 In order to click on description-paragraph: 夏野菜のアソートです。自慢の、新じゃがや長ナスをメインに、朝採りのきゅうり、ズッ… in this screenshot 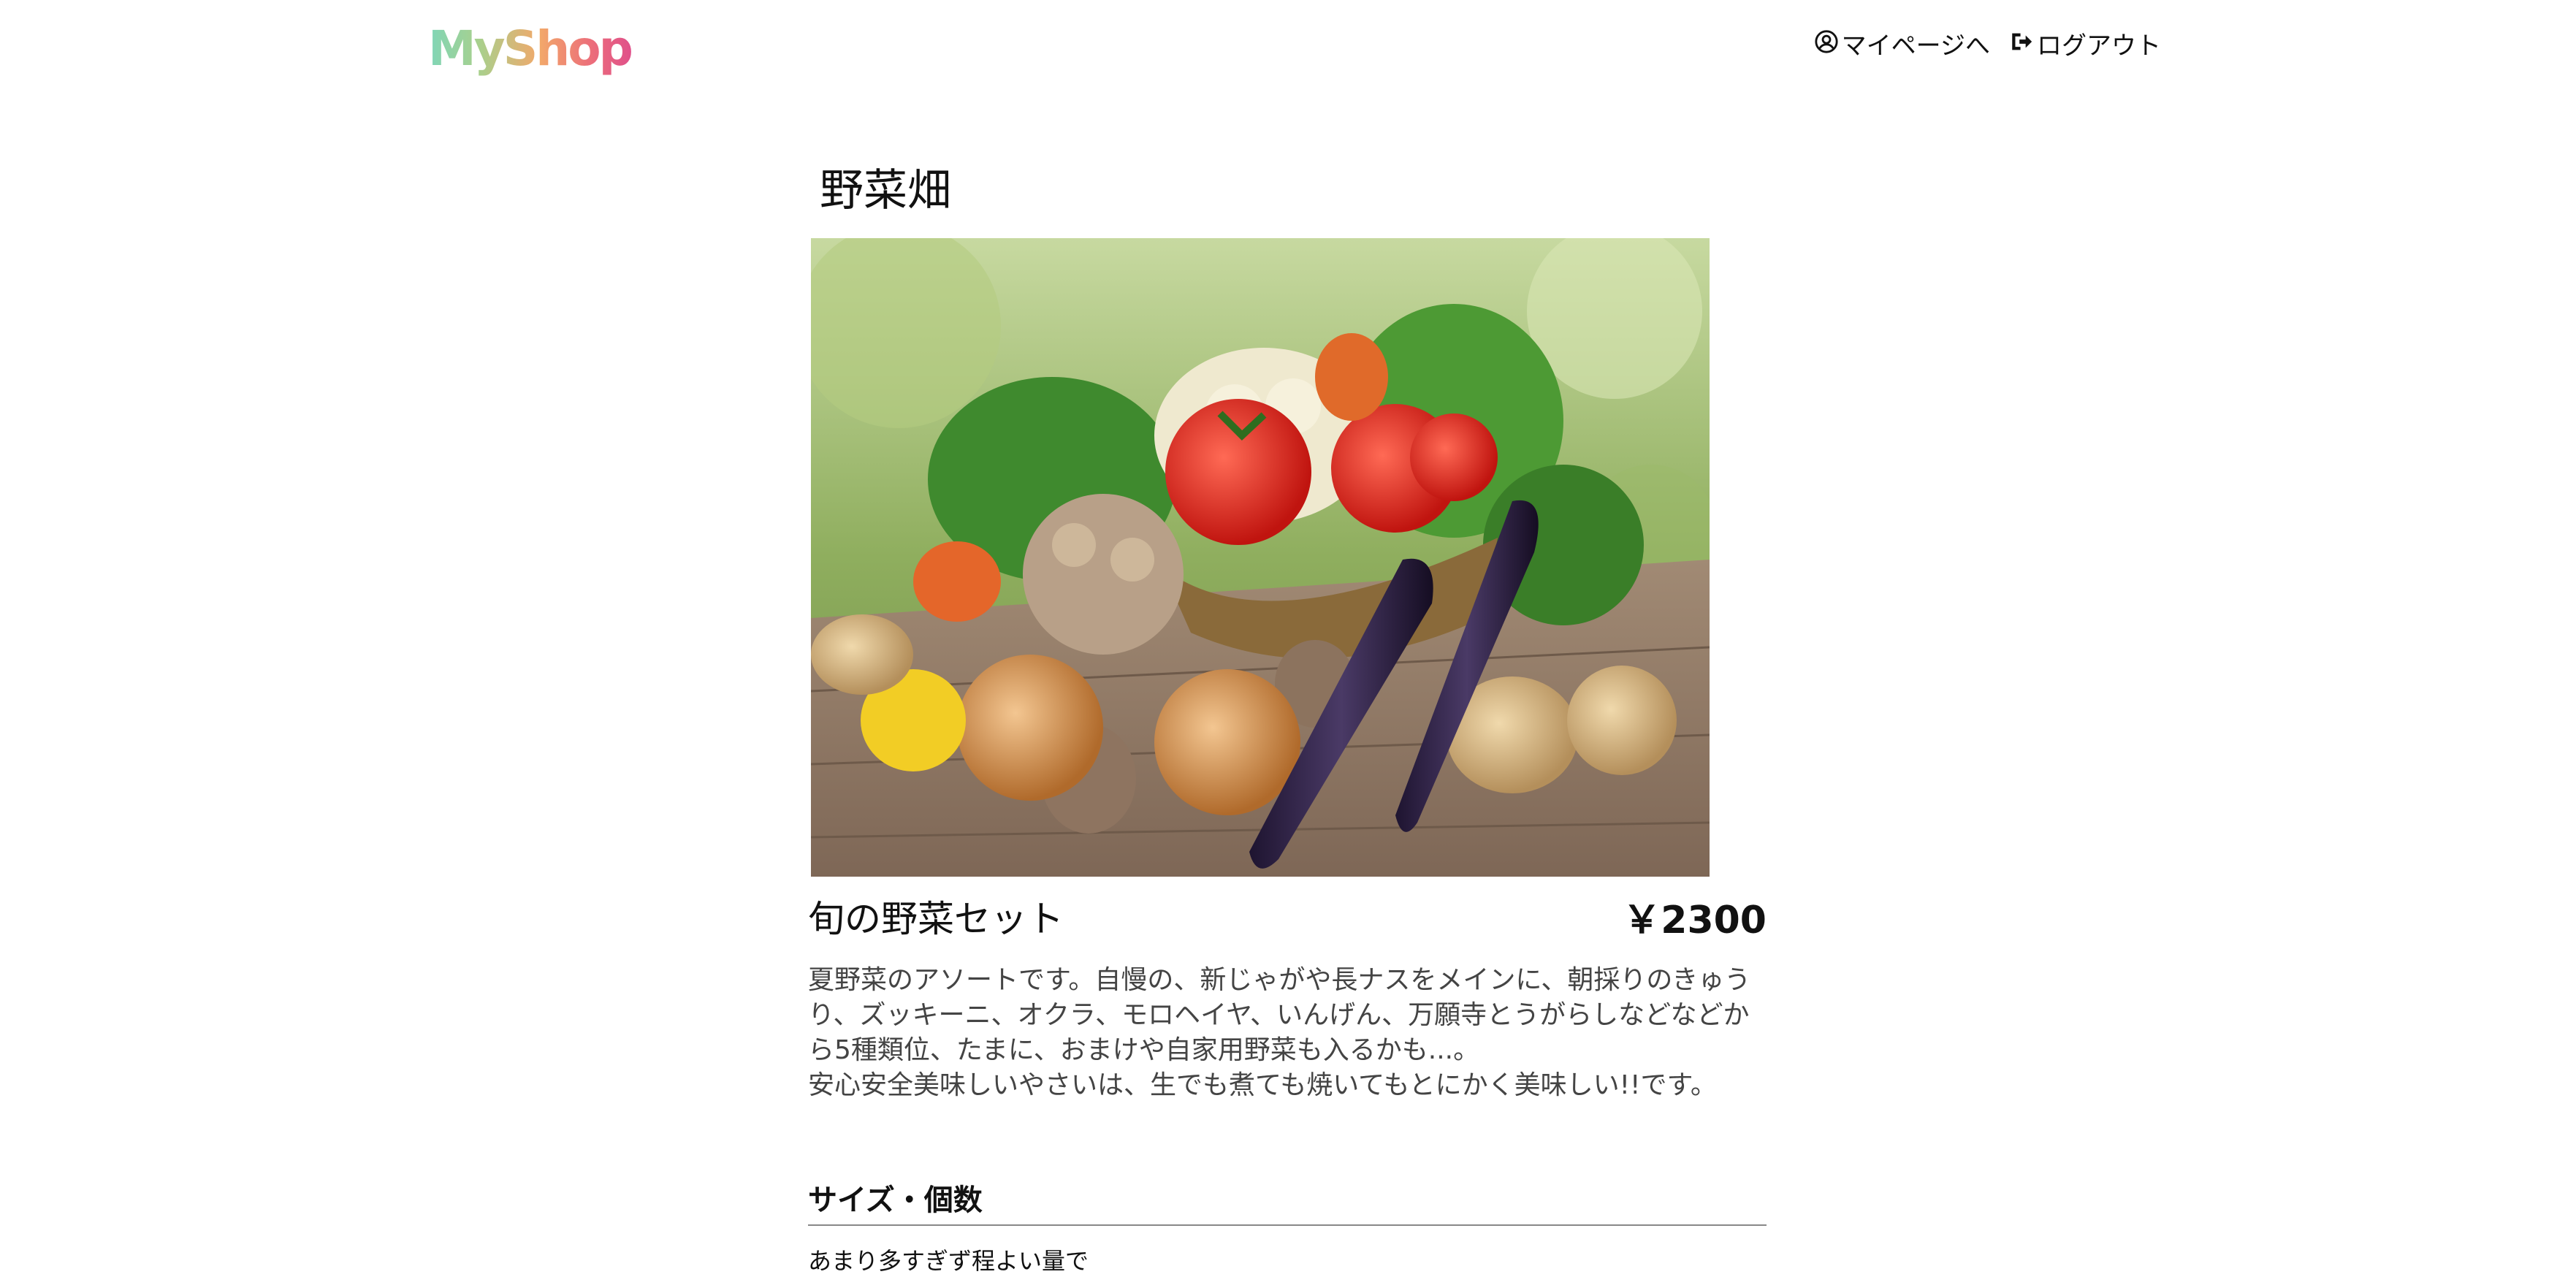, I will do `click(1280, 1015)`.